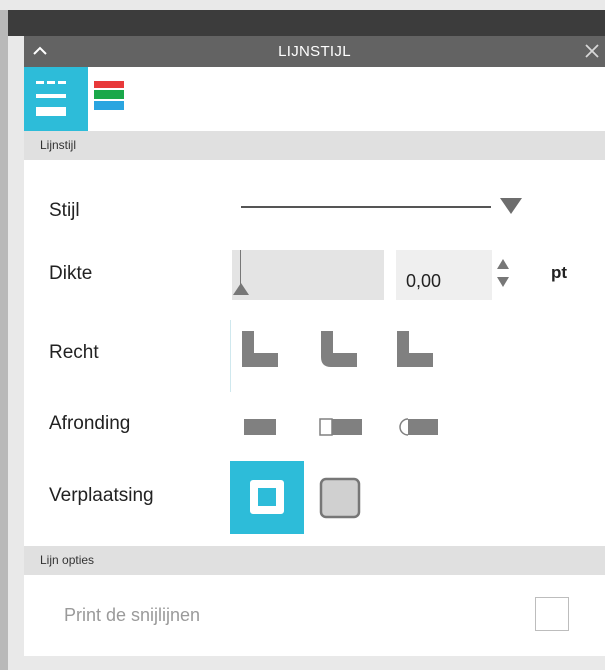  Describe the element at coordinates (592, 51) in the screenshot. I see `close-icon` at that location.